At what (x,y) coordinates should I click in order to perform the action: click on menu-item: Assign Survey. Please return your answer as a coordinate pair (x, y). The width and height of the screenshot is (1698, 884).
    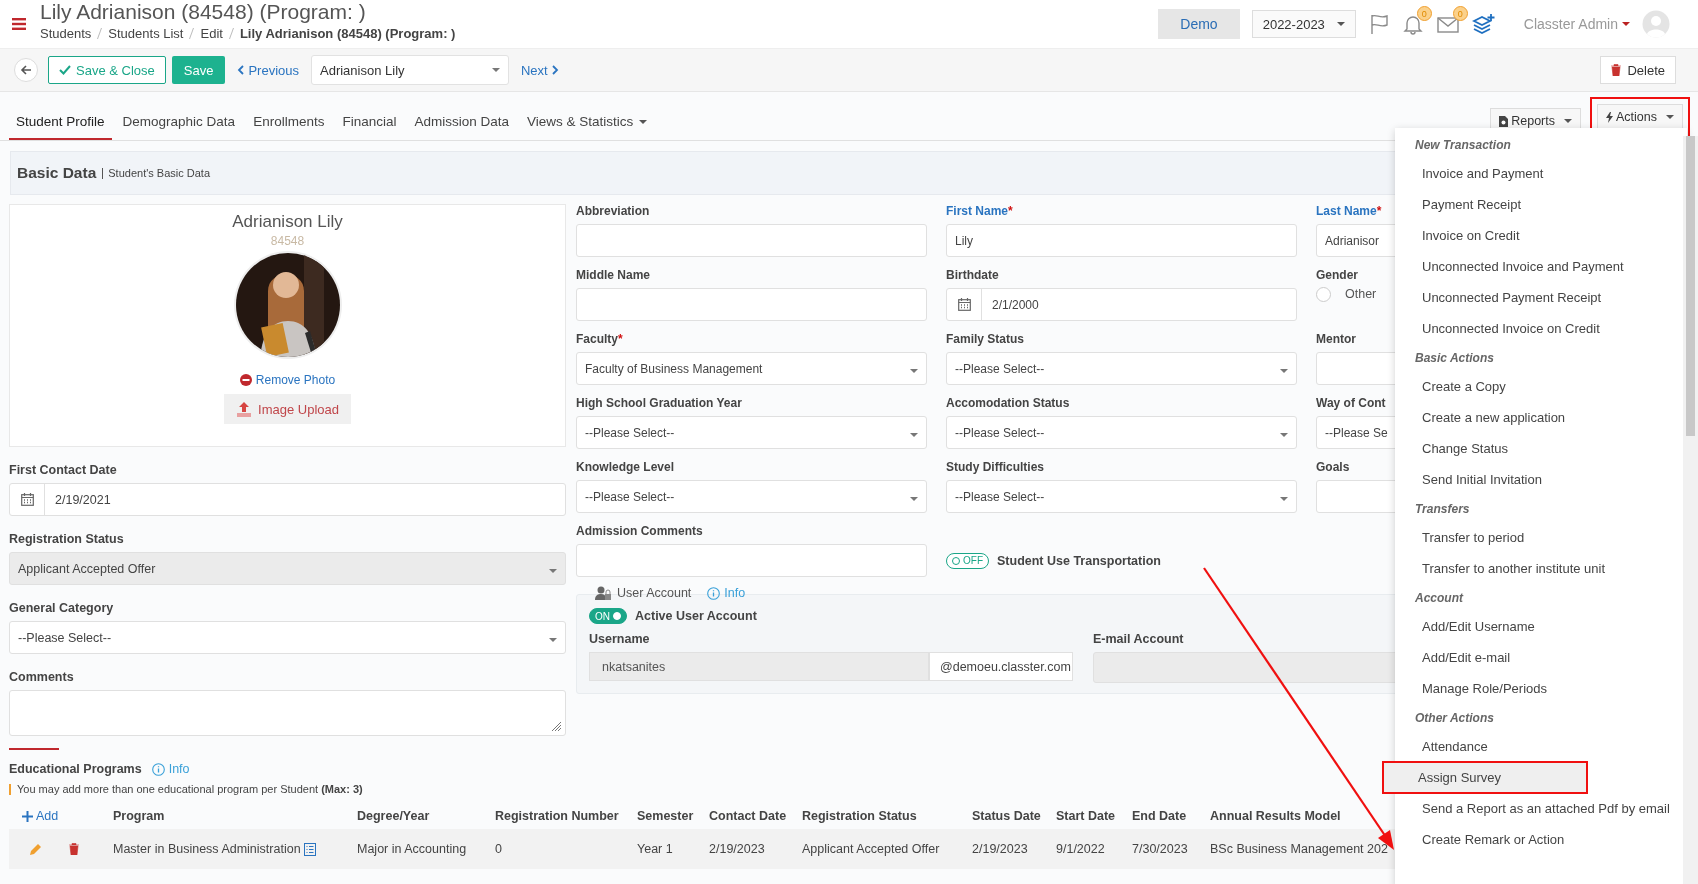
    Looking at the image, I should click on (1485, 777).